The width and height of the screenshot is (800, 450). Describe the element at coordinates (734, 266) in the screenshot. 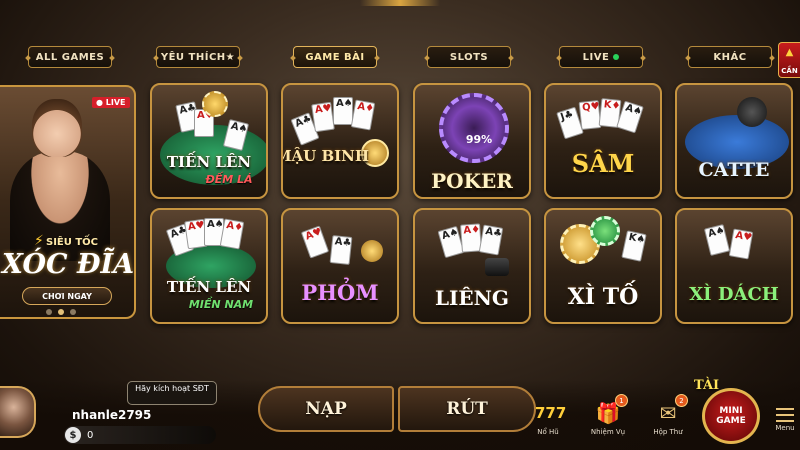

I see `game-card-xi-dach: A♠ A♥ XÌ DÁCH` at that location.